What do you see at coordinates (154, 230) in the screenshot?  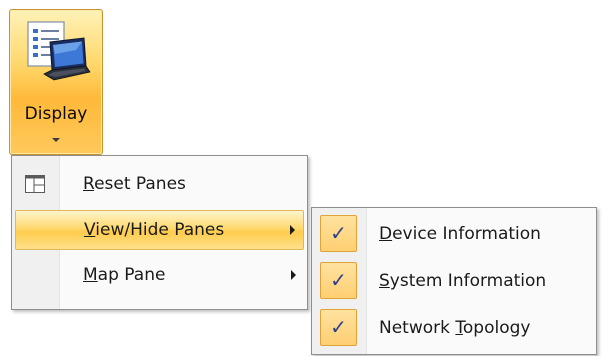 I see `menu-item-label: View/Hide Panes` at bounding box center [154, 230].